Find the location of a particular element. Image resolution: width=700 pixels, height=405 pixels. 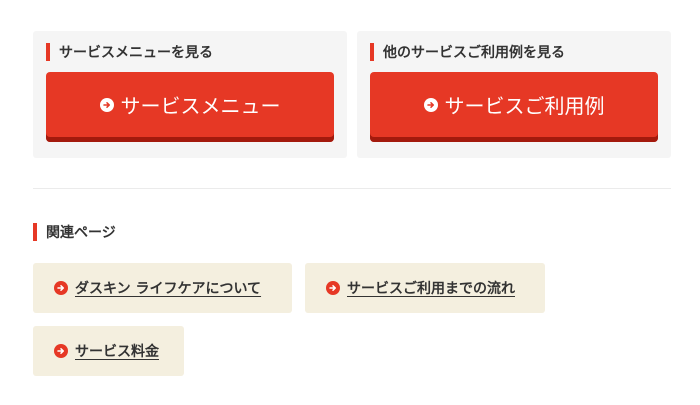

related-link-service-pricing: サービス料金 is located at coordinates (108, 351).